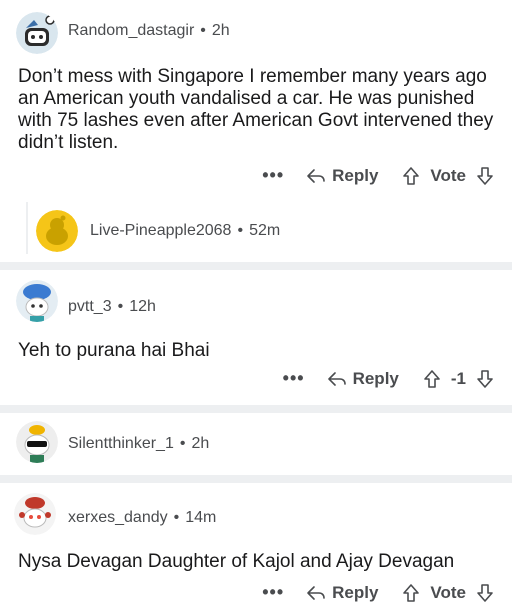 The width and height of the screenshot is (512, 607). What do you see at coordinates (118, 518) in the screenshot?
I see `username: xerxes_dandy` at bounding box center [118, 518].